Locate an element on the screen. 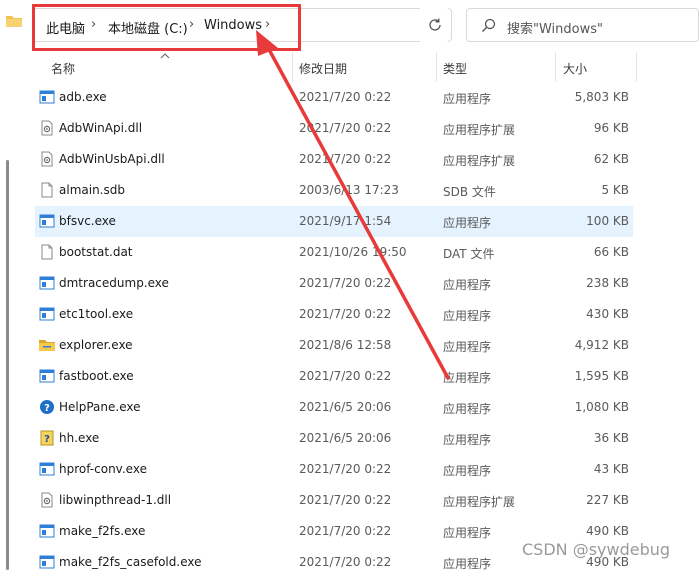  refresh-button is located at coordinates (435, 25).